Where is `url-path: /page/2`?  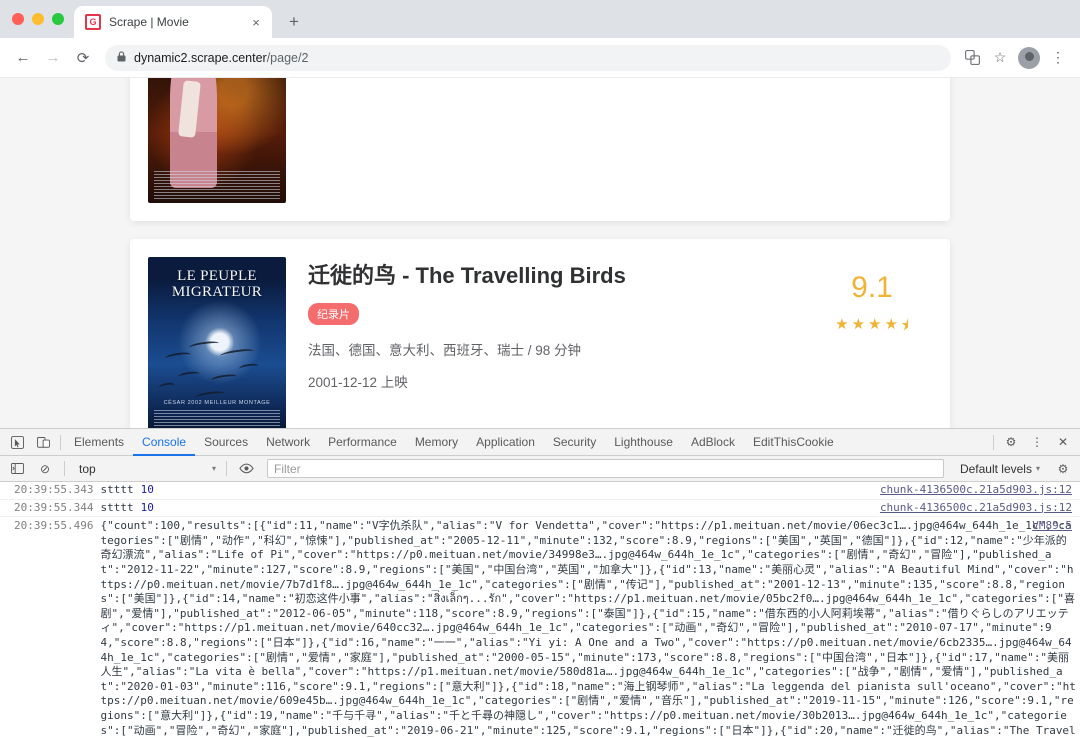 url-path: /page/2 is located at coordinates (287, 57).